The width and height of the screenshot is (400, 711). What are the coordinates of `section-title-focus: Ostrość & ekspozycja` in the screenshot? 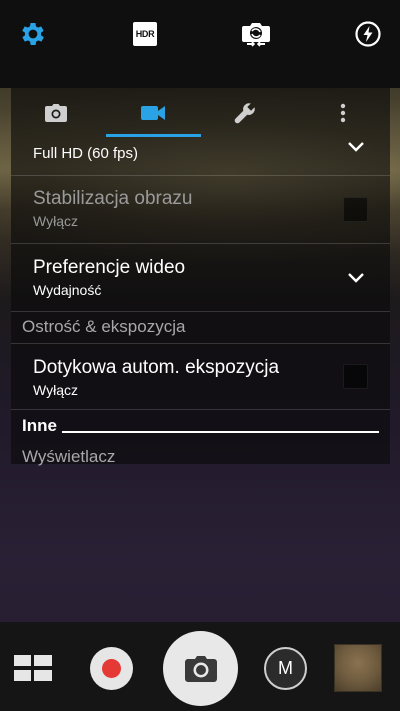 It's located at (104, 326).